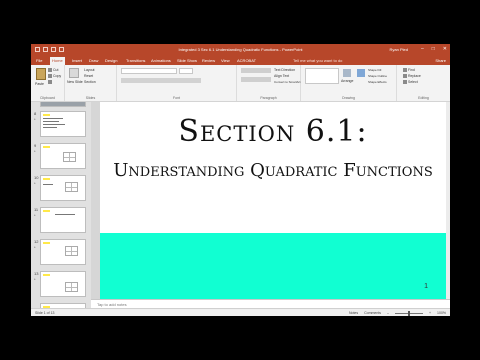 The width and height of the screenshot is (480, 360). Describe the element at coordinates (39, 61) in the screenshot. I see `tab-file: File` at that location.